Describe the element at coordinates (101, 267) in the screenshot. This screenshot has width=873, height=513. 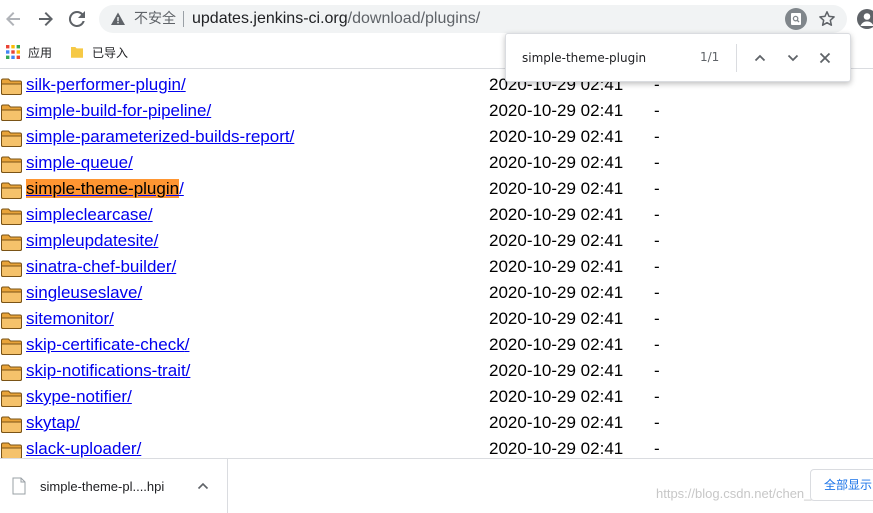
I see `folder-link: sinatra-chef-builder/` at that location.